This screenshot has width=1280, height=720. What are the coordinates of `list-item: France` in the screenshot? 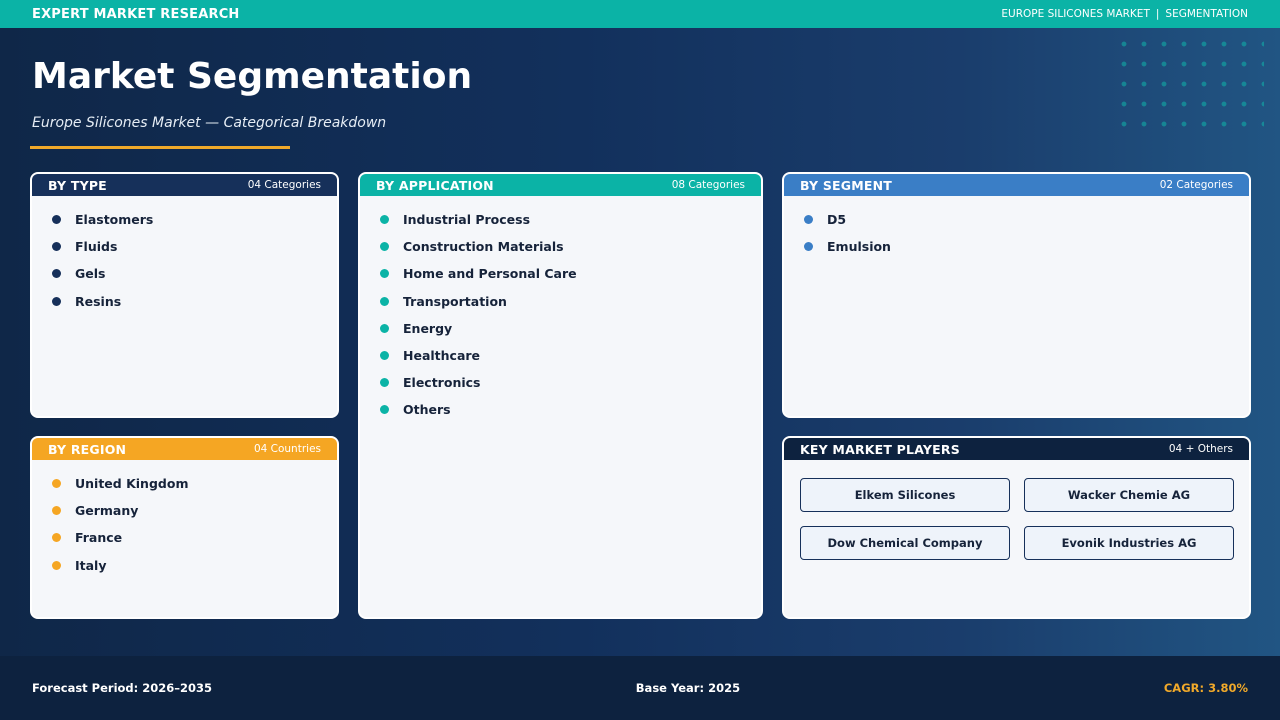 It's located at (194, 537).